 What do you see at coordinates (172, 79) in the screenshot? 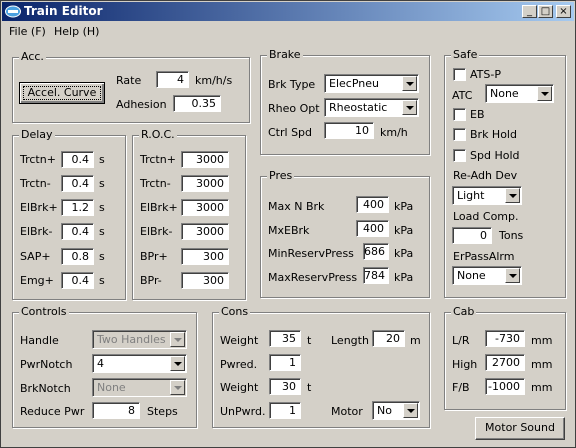
I see `rate-input: 4` at bounding box center [172, 79].